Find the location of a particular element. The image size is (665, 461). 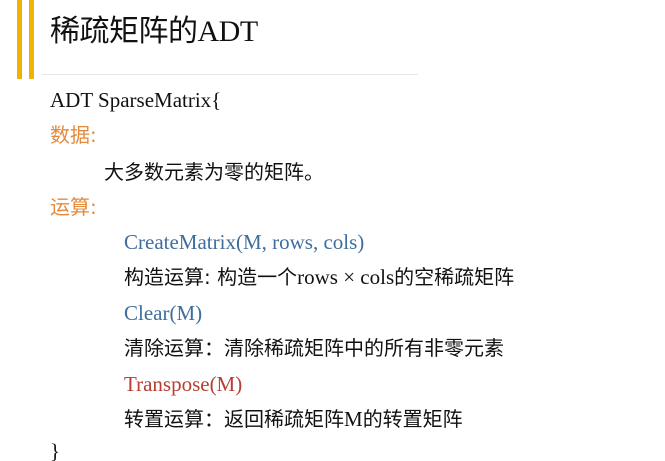

data-description: 大多数元素为零的矩阵。 is located at coordinates (214, 172).